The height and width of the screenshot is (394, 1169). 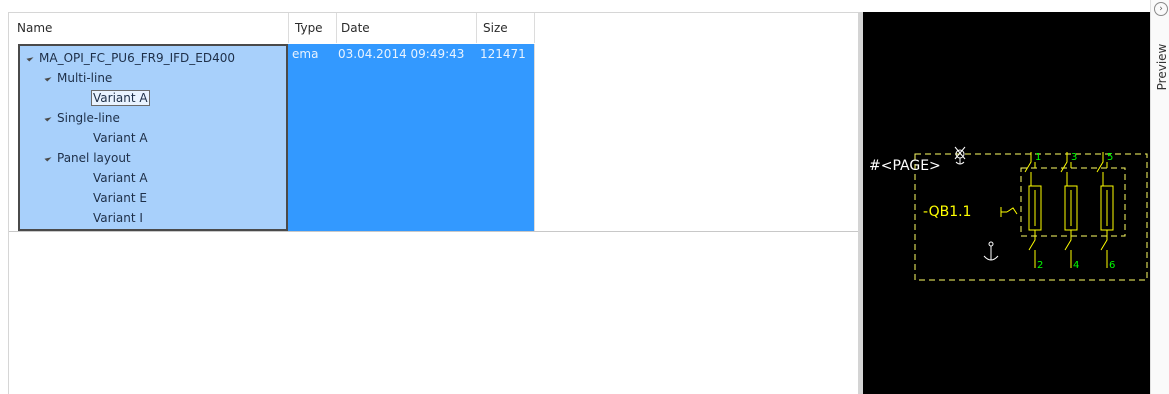 I want to click on column-header: Name Type Date Size, so click(x=433, y=28).